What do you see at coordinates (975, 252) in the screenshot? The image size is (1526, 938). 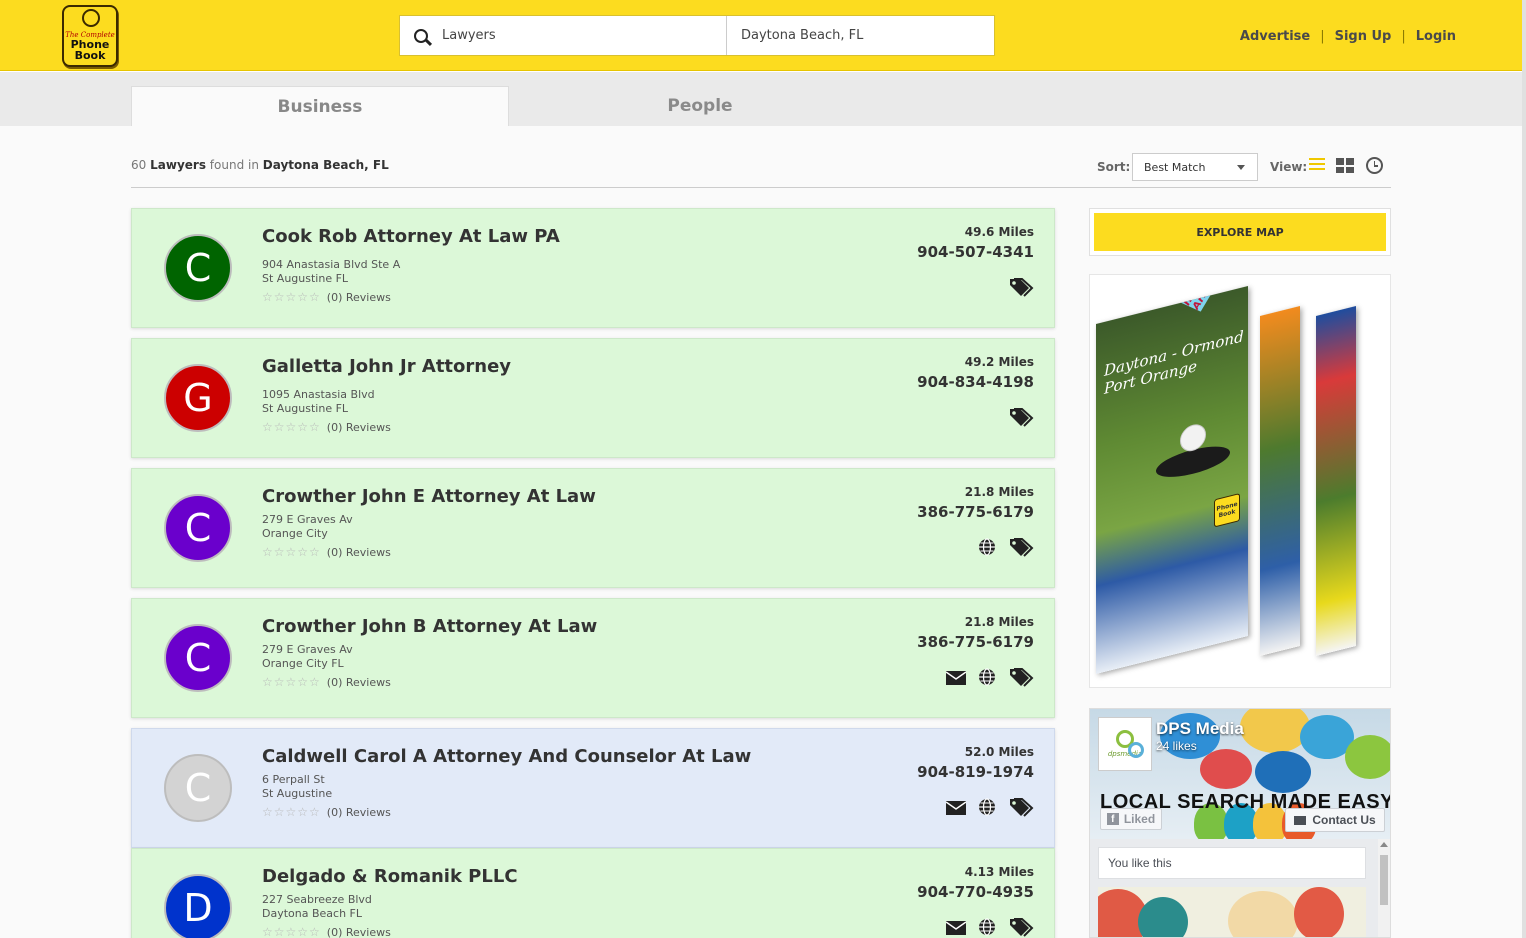 I see `listing-phone: 904-507-4341` at bounding box center [975, 252].